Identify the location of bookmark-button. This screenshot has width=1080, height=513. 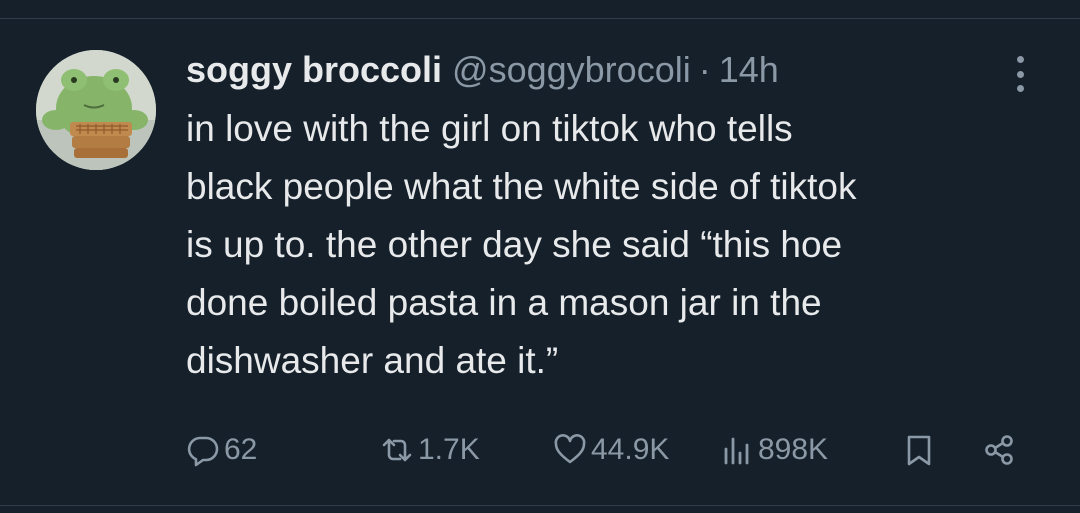
(919, 450).